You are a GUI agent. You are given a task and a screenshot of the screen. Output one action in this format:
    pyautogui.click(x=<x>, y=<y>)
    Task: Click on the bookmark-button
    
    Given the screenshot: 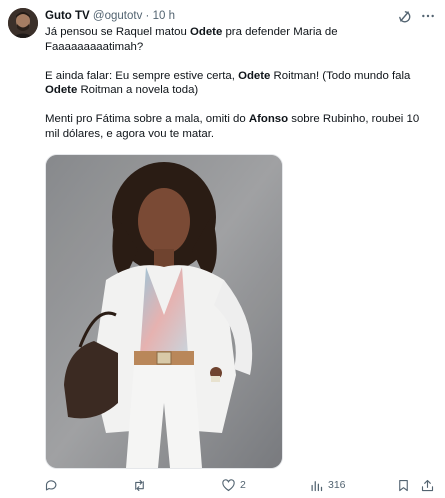 What is the action you would take?
    pyautogui.click(x=403, y=485)
    